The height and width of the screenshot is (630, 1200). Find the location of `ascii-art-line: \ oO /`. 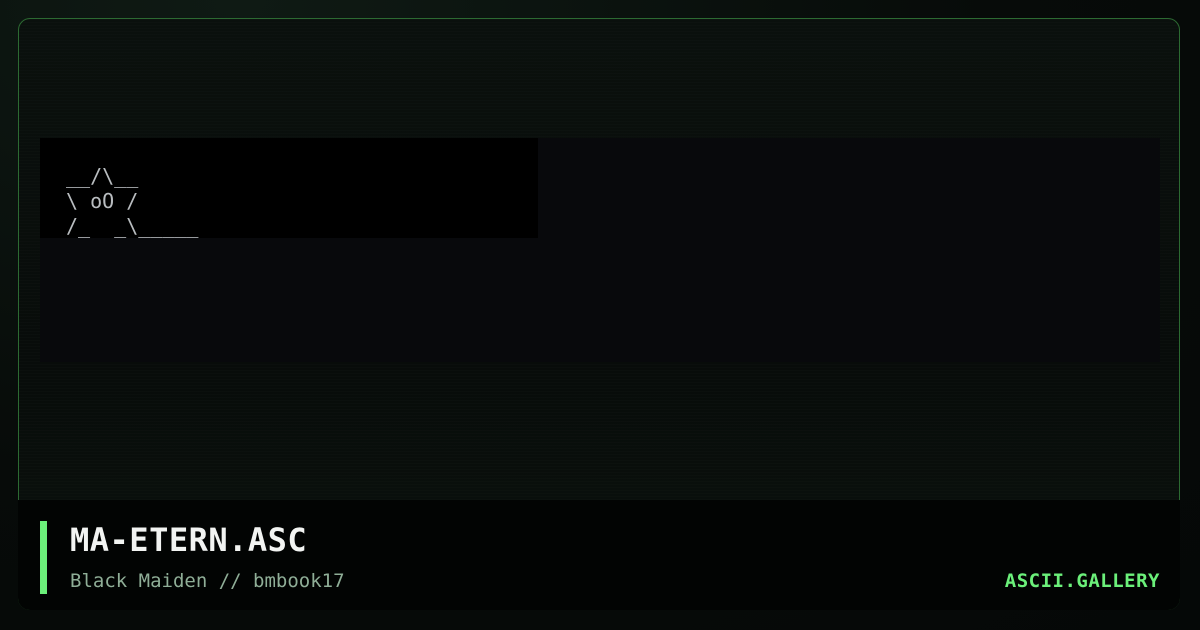

ascii-art-line: \ oO / is located at coordinates (102, 201).